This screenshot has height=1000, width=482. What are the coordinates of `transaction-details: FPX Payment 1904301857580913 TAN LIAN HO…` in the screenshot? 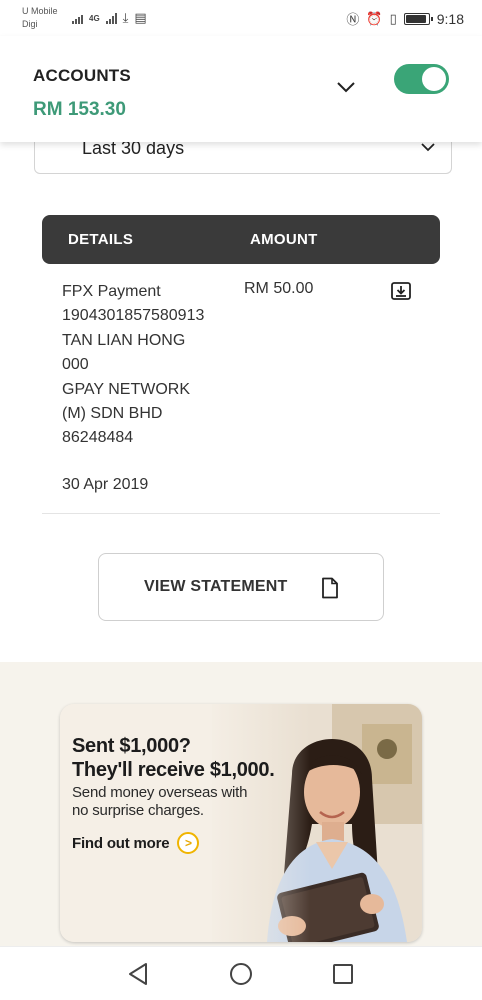 It's located at (147, 365).